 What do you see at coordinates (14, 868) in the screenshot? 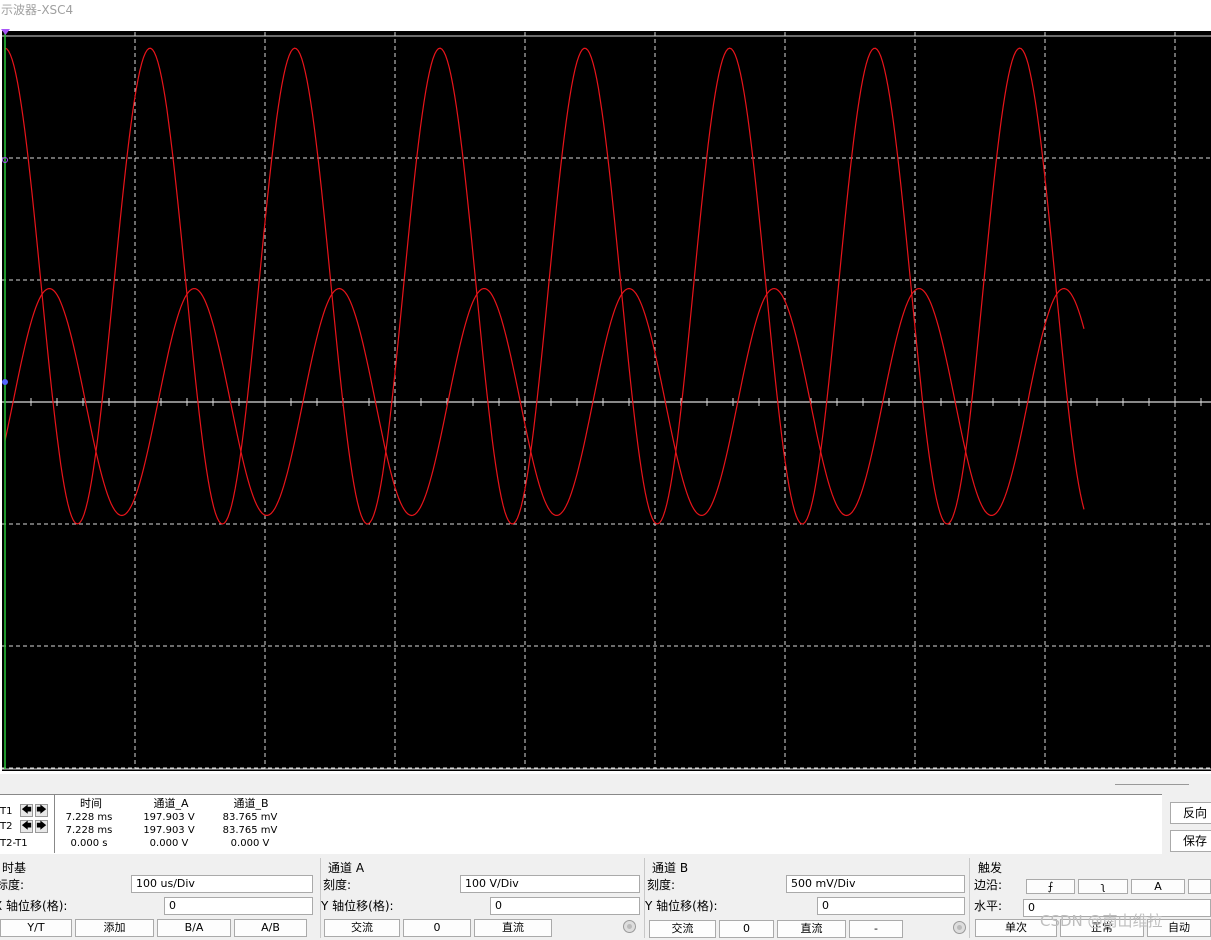
I see `timebase-title: 时基` at bounding box center [14, 868].